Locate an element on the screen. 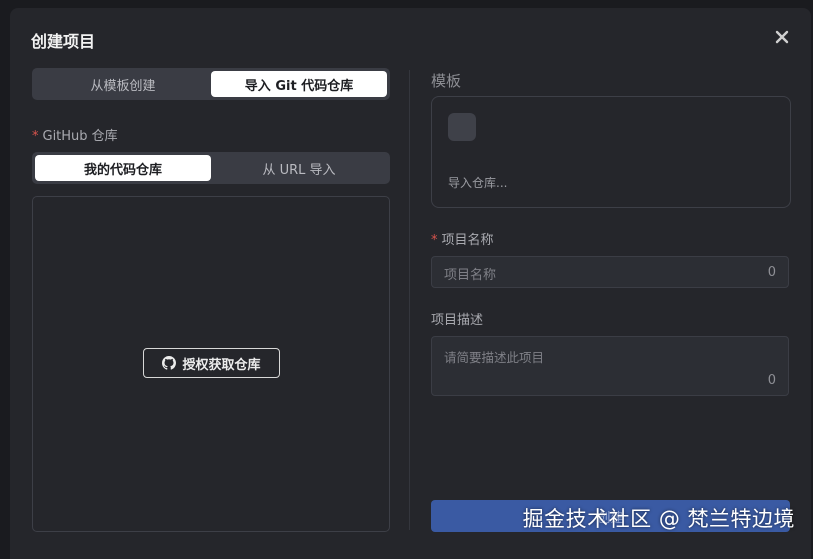 The height and width of the screenshot is (559, 813). project-name-label-text: 项目名称 is located at coordinates (467, 240).